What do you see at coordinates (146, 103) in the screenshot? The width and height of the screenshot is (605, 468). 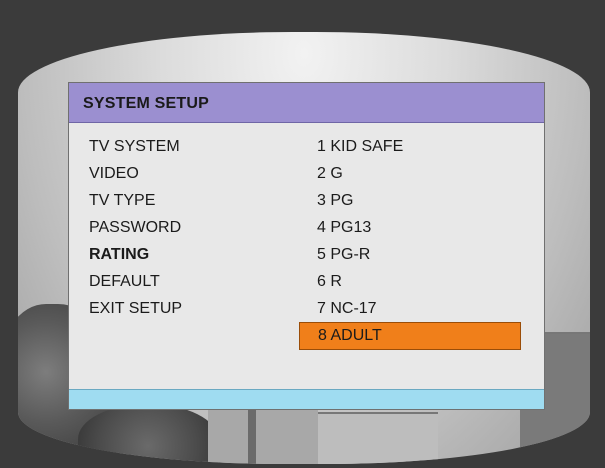 I see `menu-title: SYSTEM SETUP` at bounding box center [146, 103].